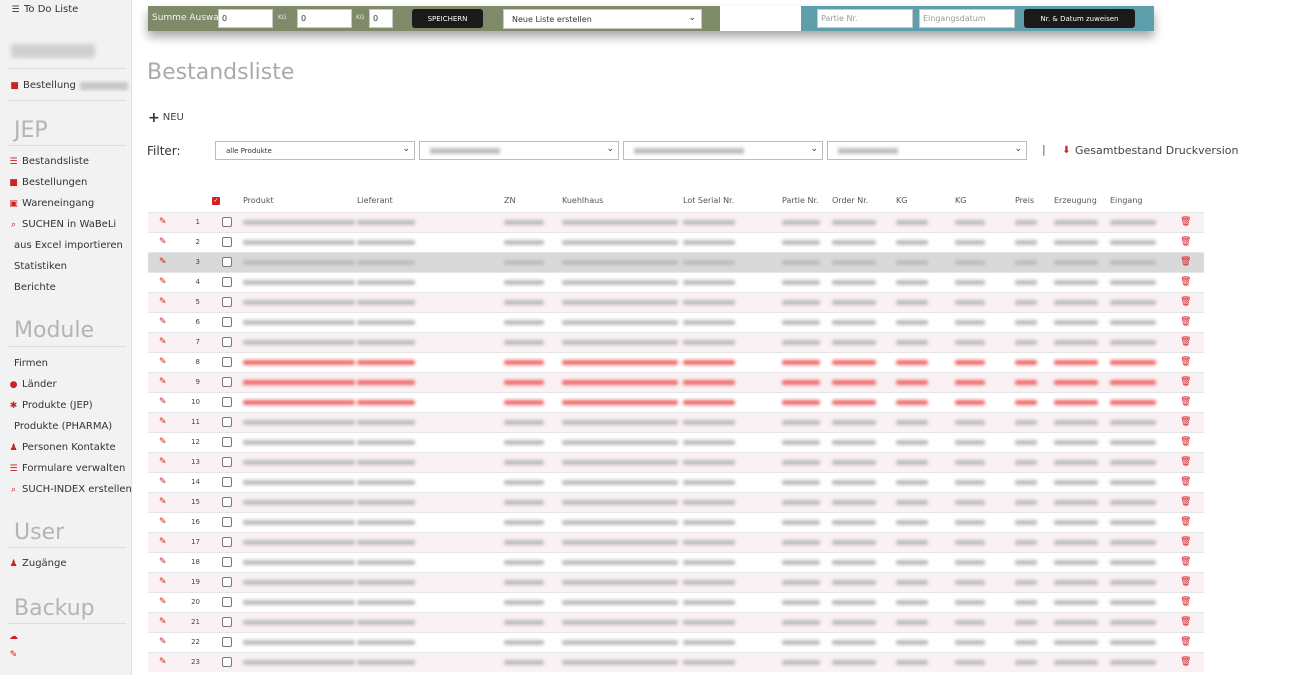 This screenshot has width=1300, height=675. Describe the element at coordinates (245, 18) in the screenshot. I see `sum-kg-input-1: 0` at that location.